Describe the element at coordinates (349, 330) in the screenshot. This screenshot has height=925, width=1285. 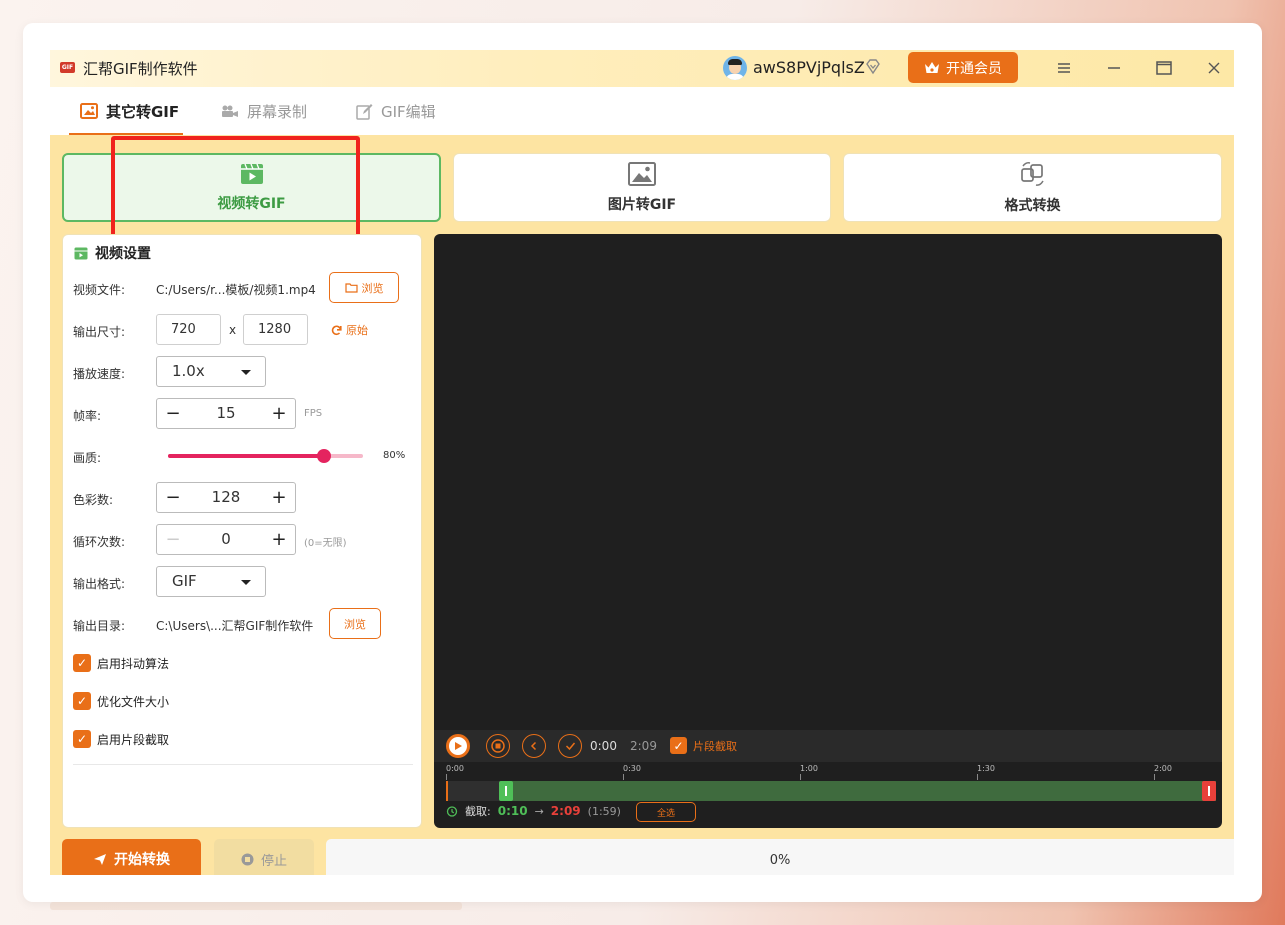
I see `original-size-button: 原始` at that location.